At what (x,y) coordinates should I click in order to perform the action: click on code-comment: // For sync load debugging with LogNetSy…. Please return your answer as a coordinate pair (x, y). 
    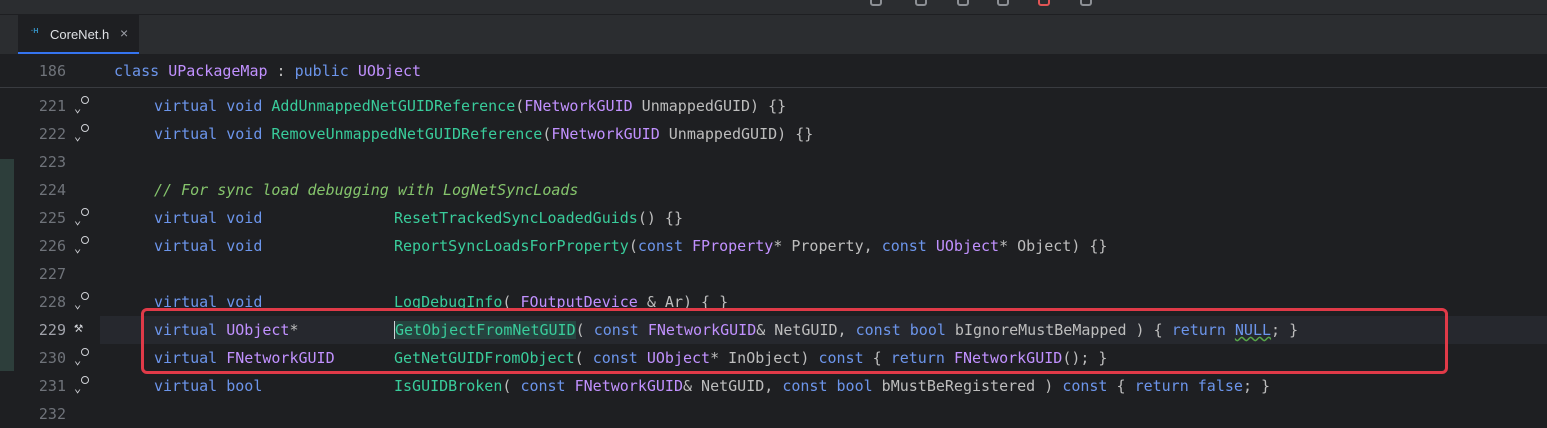
    Looking at the image, I should click on (366, 190).